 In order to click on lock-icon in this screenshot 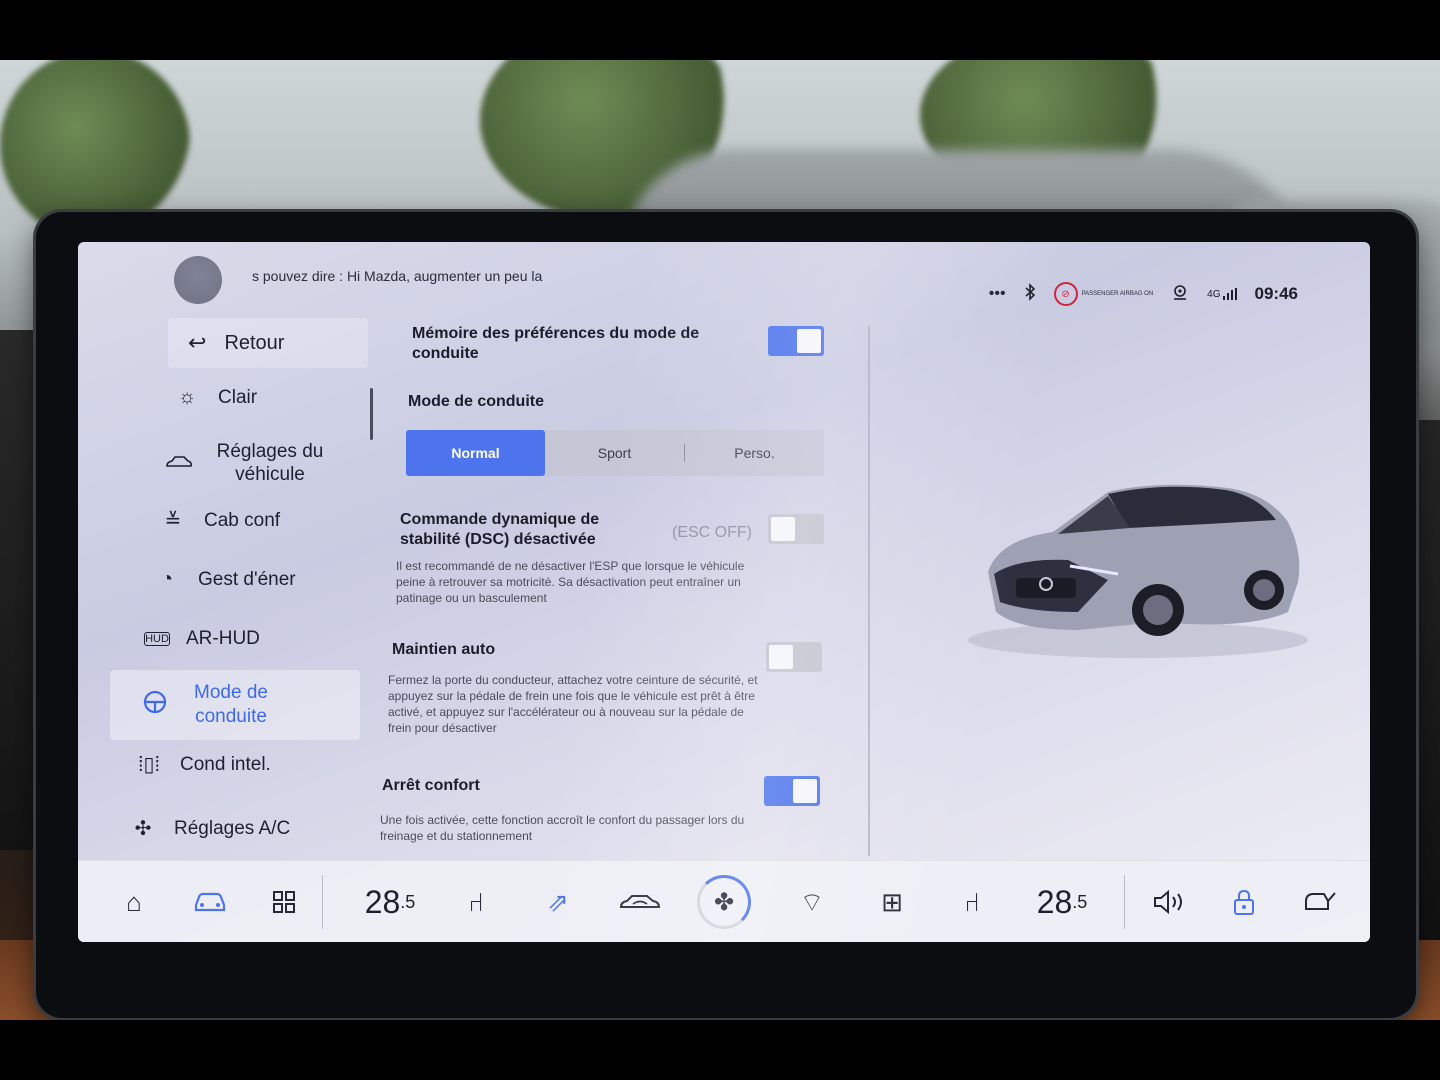, I will do `click(1244, 902)`.